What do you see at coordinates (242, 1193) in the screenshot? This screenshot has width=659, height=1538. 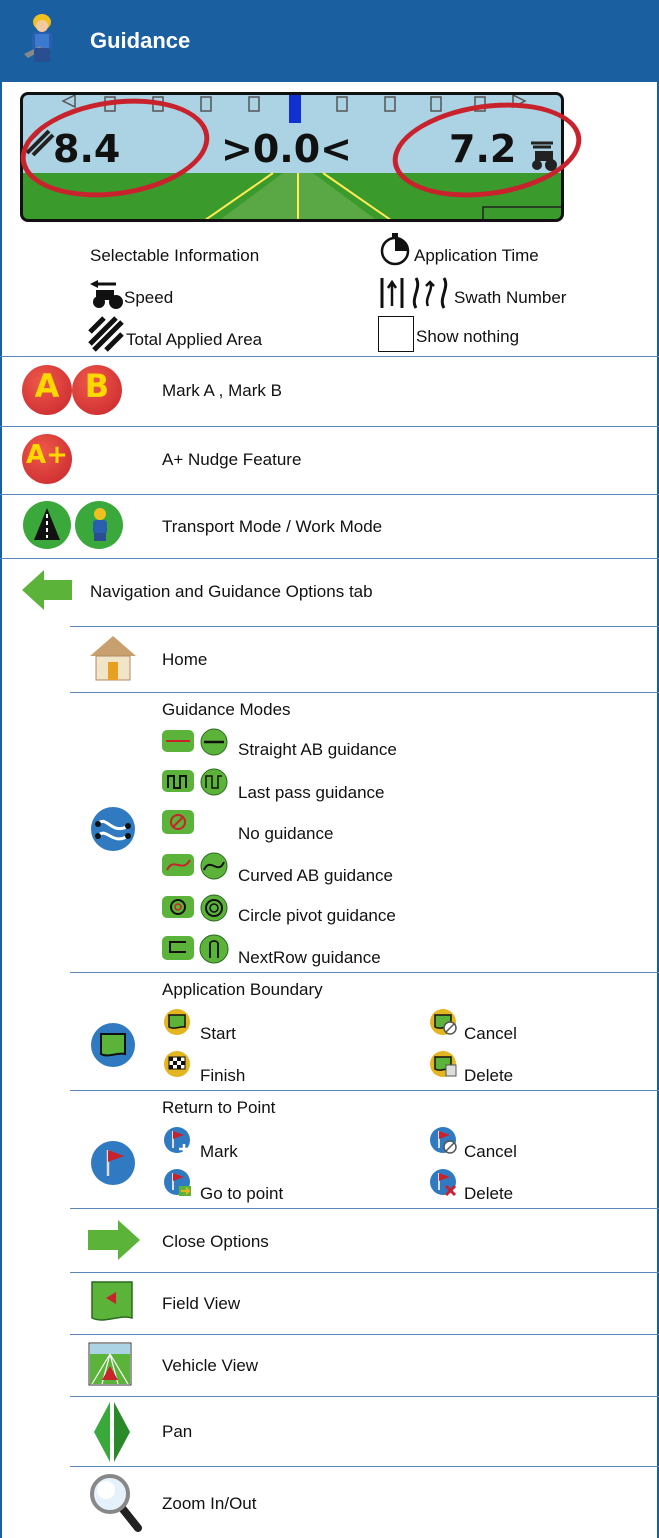 I see `go-to-point-label: Go to point` at bounding box center [242, 1193].